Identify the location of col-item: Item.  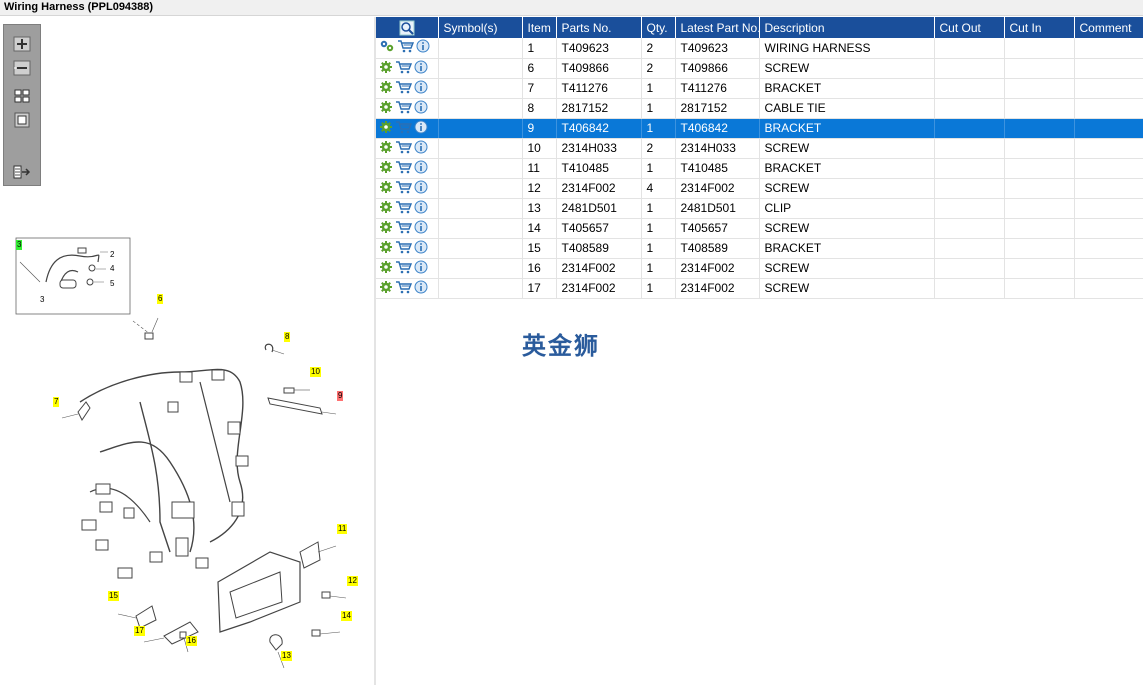
(539, 27).